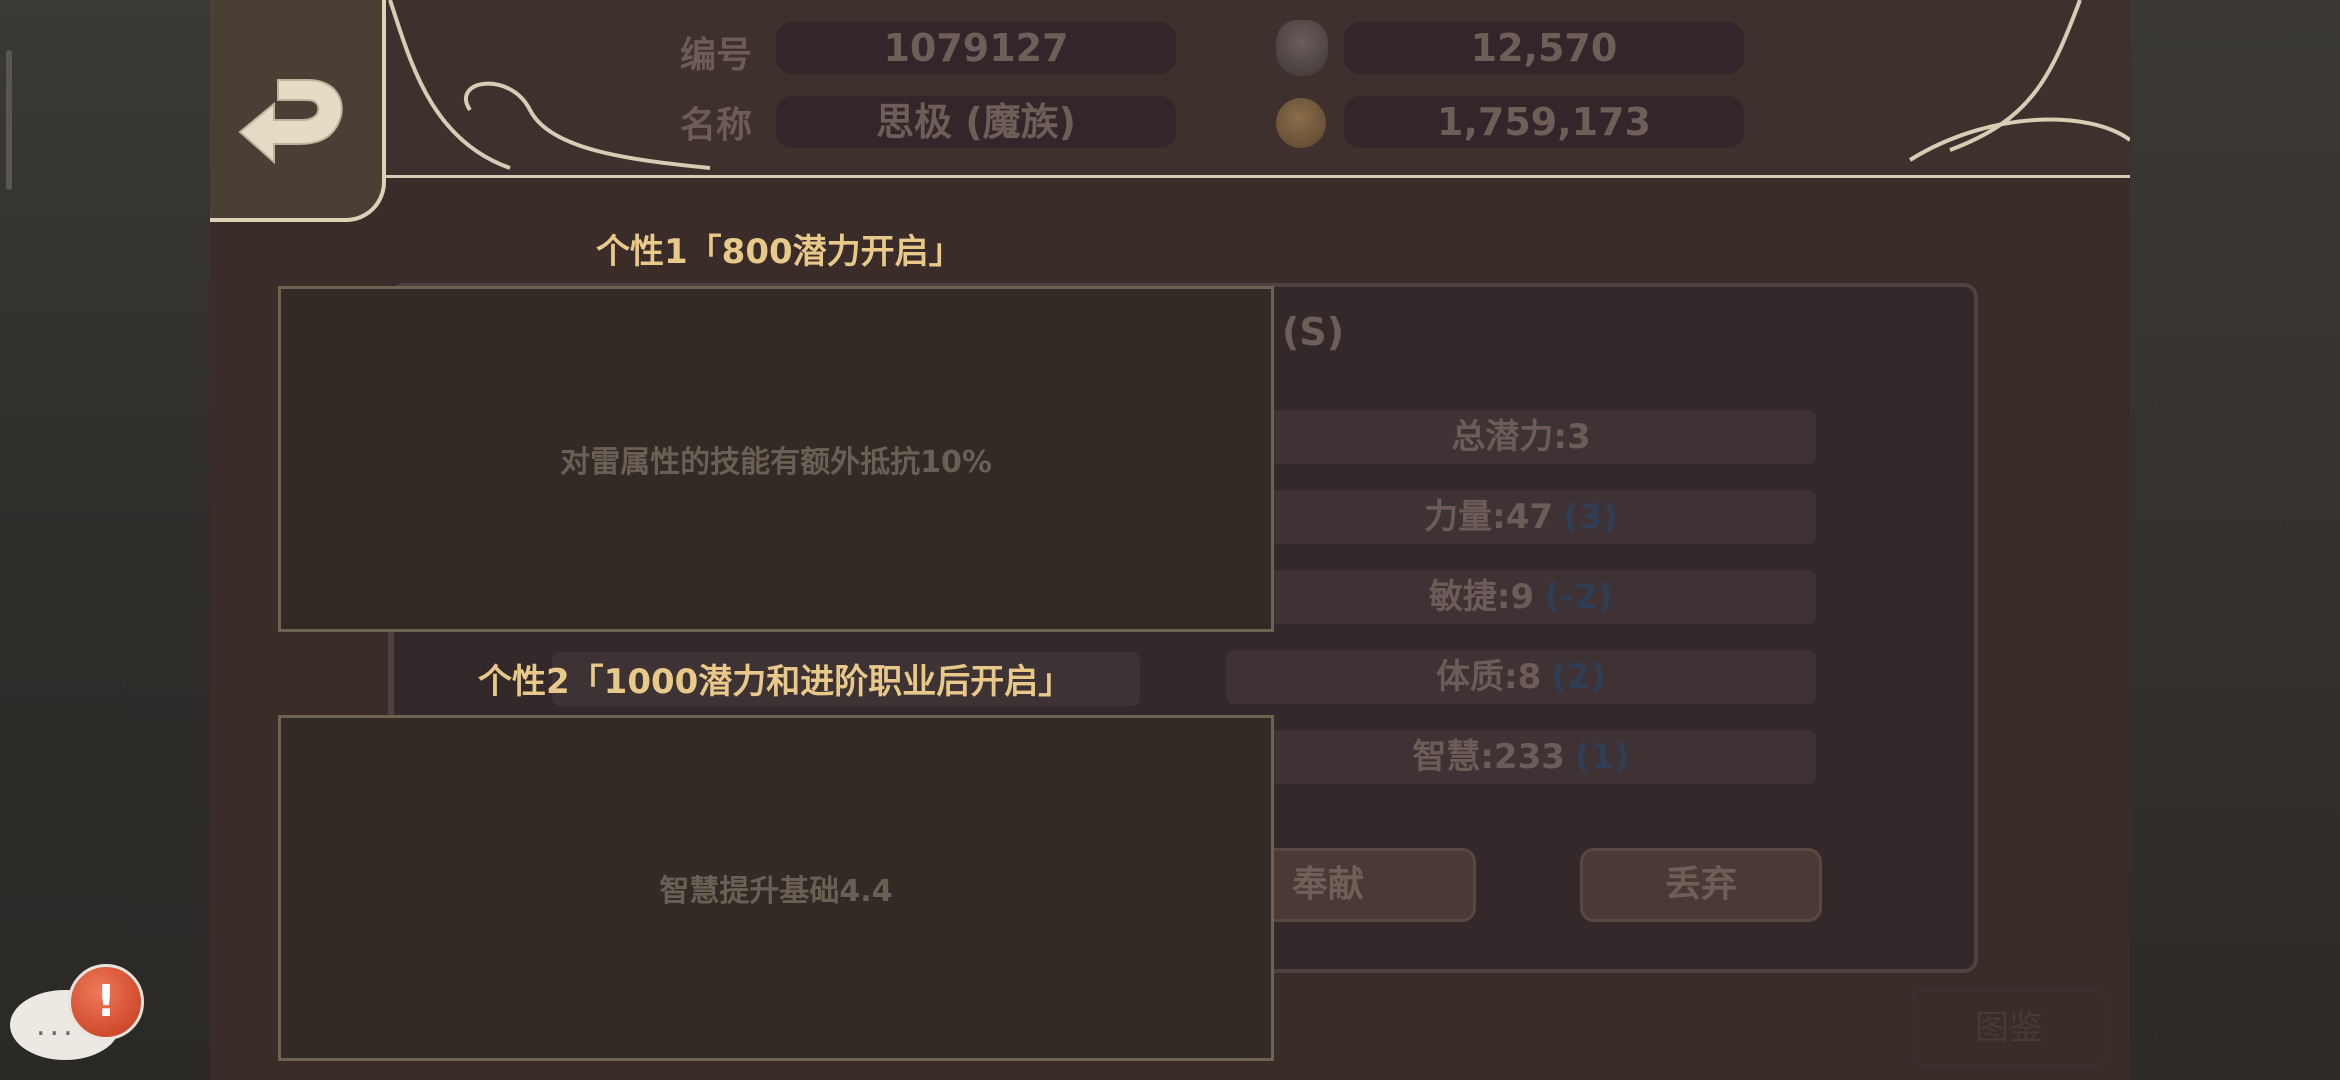 This screenshot has height=1080, width=2340. I want to click on stat-strength-label: 力量:47, so click(1489, 517).